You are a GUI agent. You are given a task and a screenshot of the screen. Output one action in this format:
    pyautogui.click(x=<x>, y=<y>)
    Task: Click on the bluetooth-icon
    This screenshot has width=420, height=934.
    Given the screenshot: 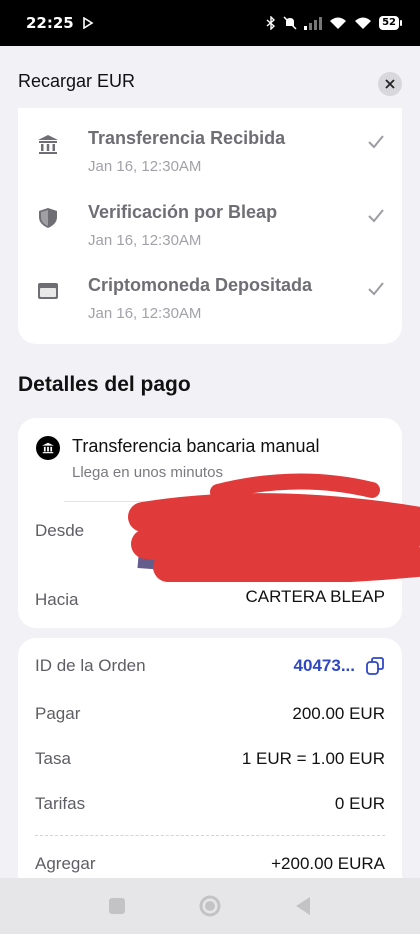 What is the action you would take?
    pyautogui.click(x=271, y=23)
    